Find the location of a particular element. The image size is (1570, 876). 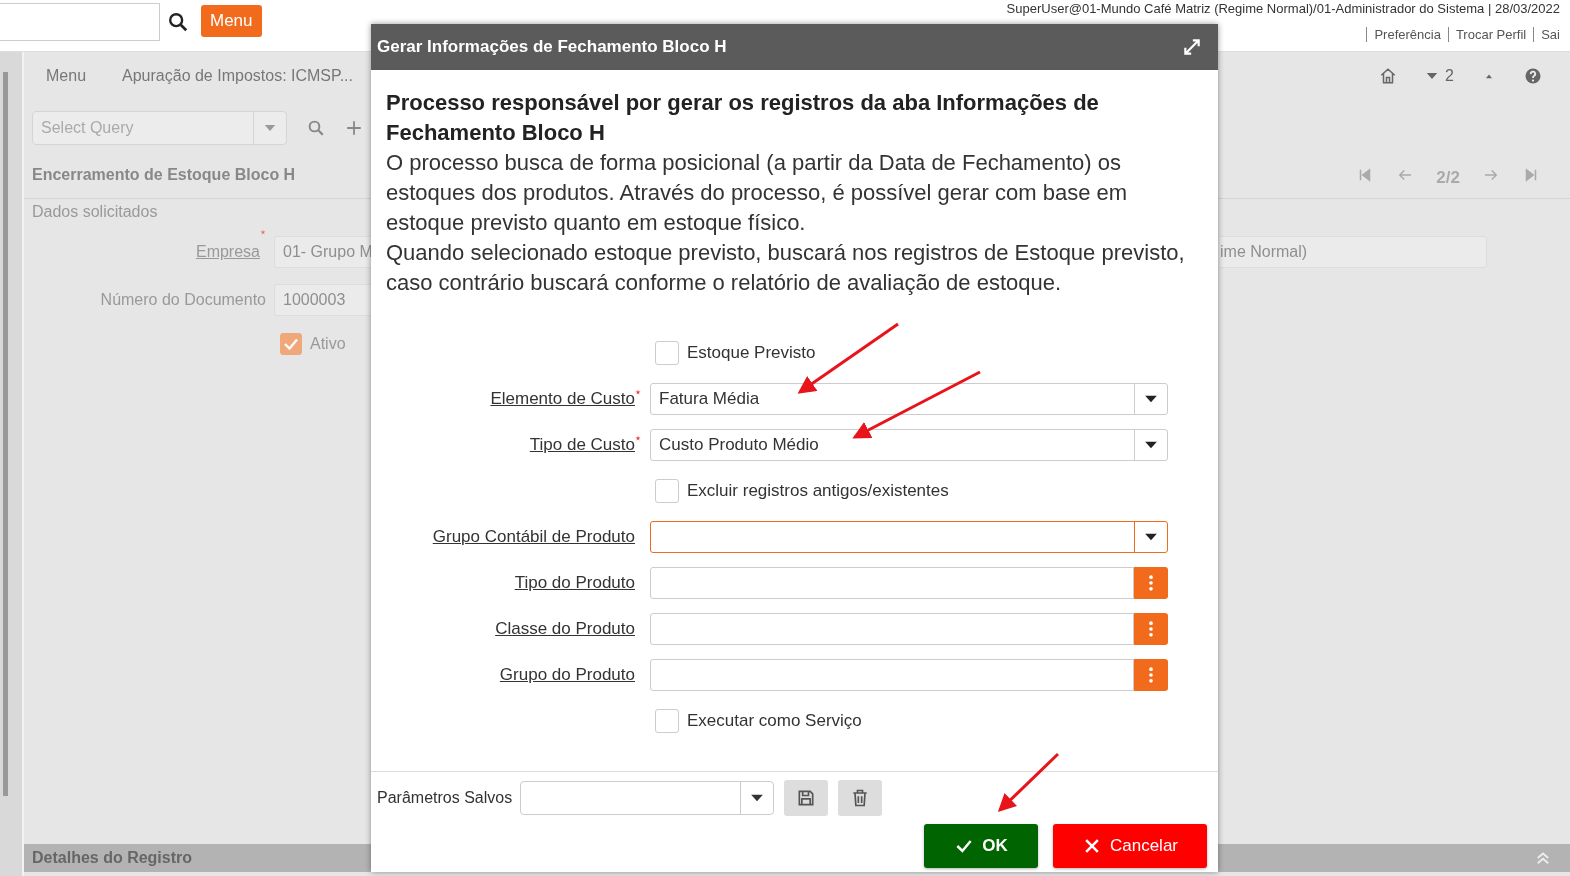

help-icon is located at coordinates (1533, 76).